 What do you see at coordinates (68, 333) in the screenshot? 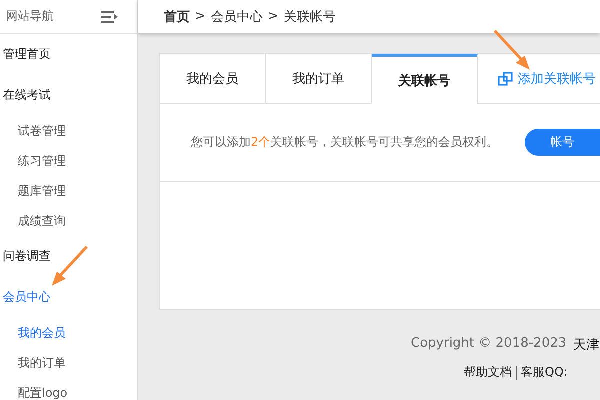
I see `sidebar-subitem: 我的会员` at bounding box center [68, 333].